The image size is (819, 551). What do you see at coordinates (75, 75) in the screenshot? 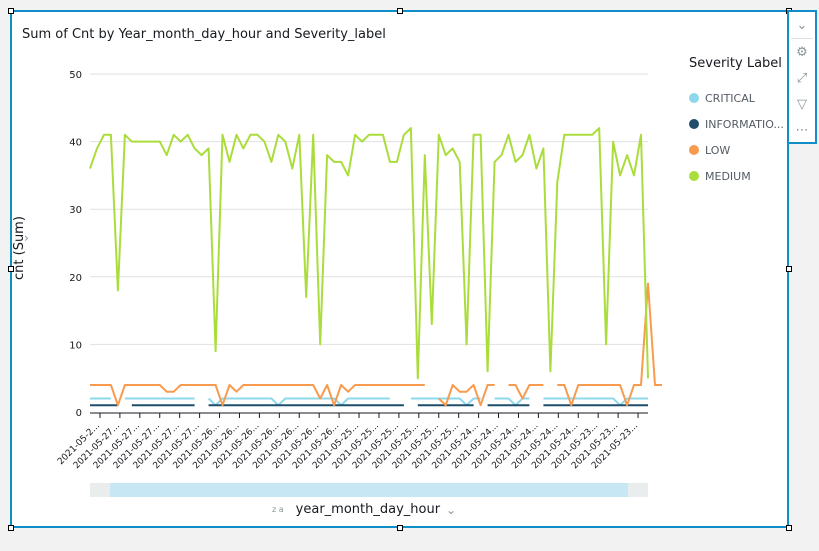
I see `y-tick-label: 50` at bounding box center [75, 75].